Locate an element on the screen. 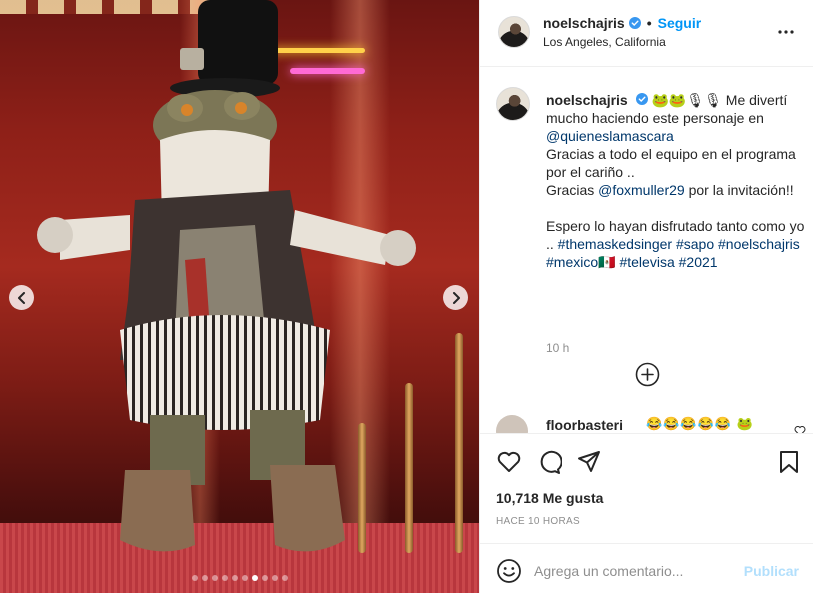 This screenshot has width=813, height=593. mention-link: @quieneslamascara is located at coordinates (610, 136).